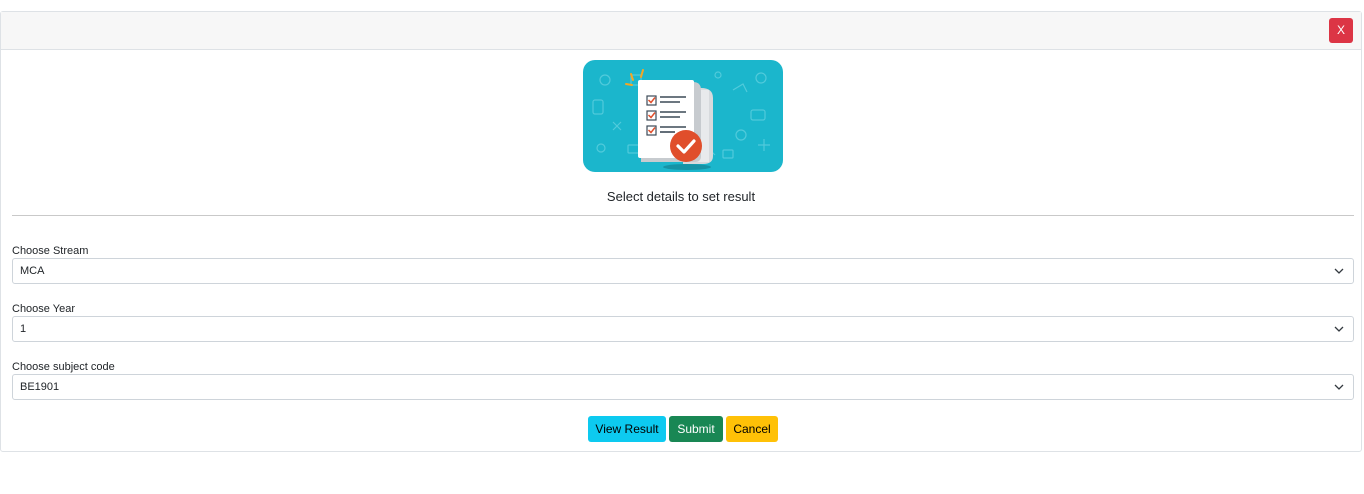 The image size is (1364, 494). Describe the element at coordinates (683, 215) in the screenshot. I see `divider` at that location.